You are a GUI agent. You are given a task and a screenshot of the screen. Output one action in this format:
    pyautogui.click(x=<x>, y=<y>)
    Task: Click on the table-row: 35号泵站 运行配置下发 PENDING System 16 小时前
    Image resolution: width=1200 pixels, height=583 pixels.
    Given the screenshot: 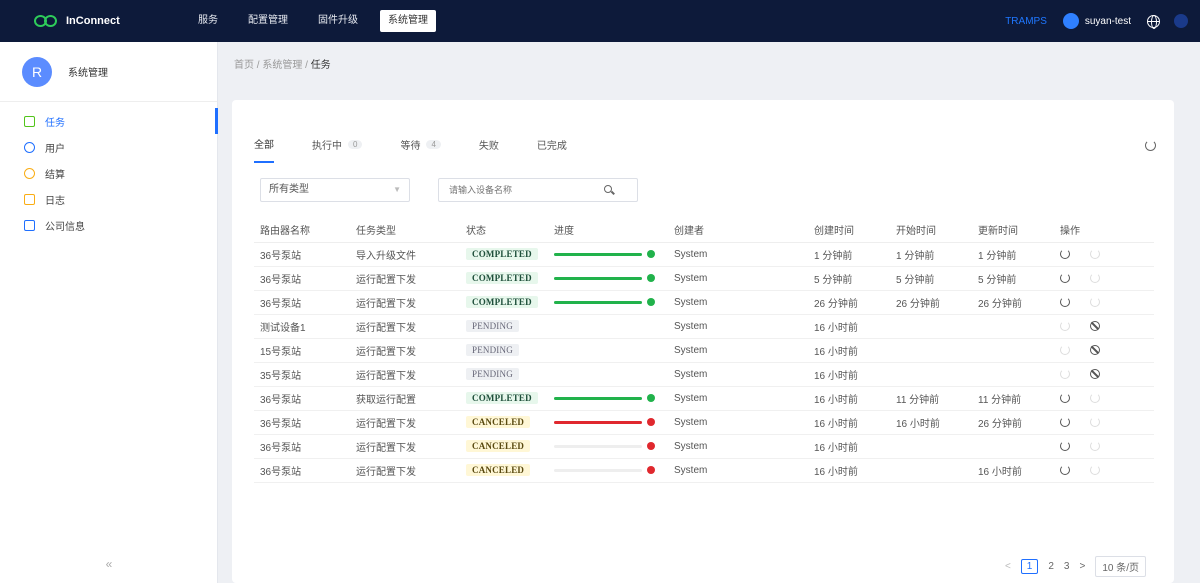 What is the action you would take?
    pyautogui.click(x=704, y=374)
    